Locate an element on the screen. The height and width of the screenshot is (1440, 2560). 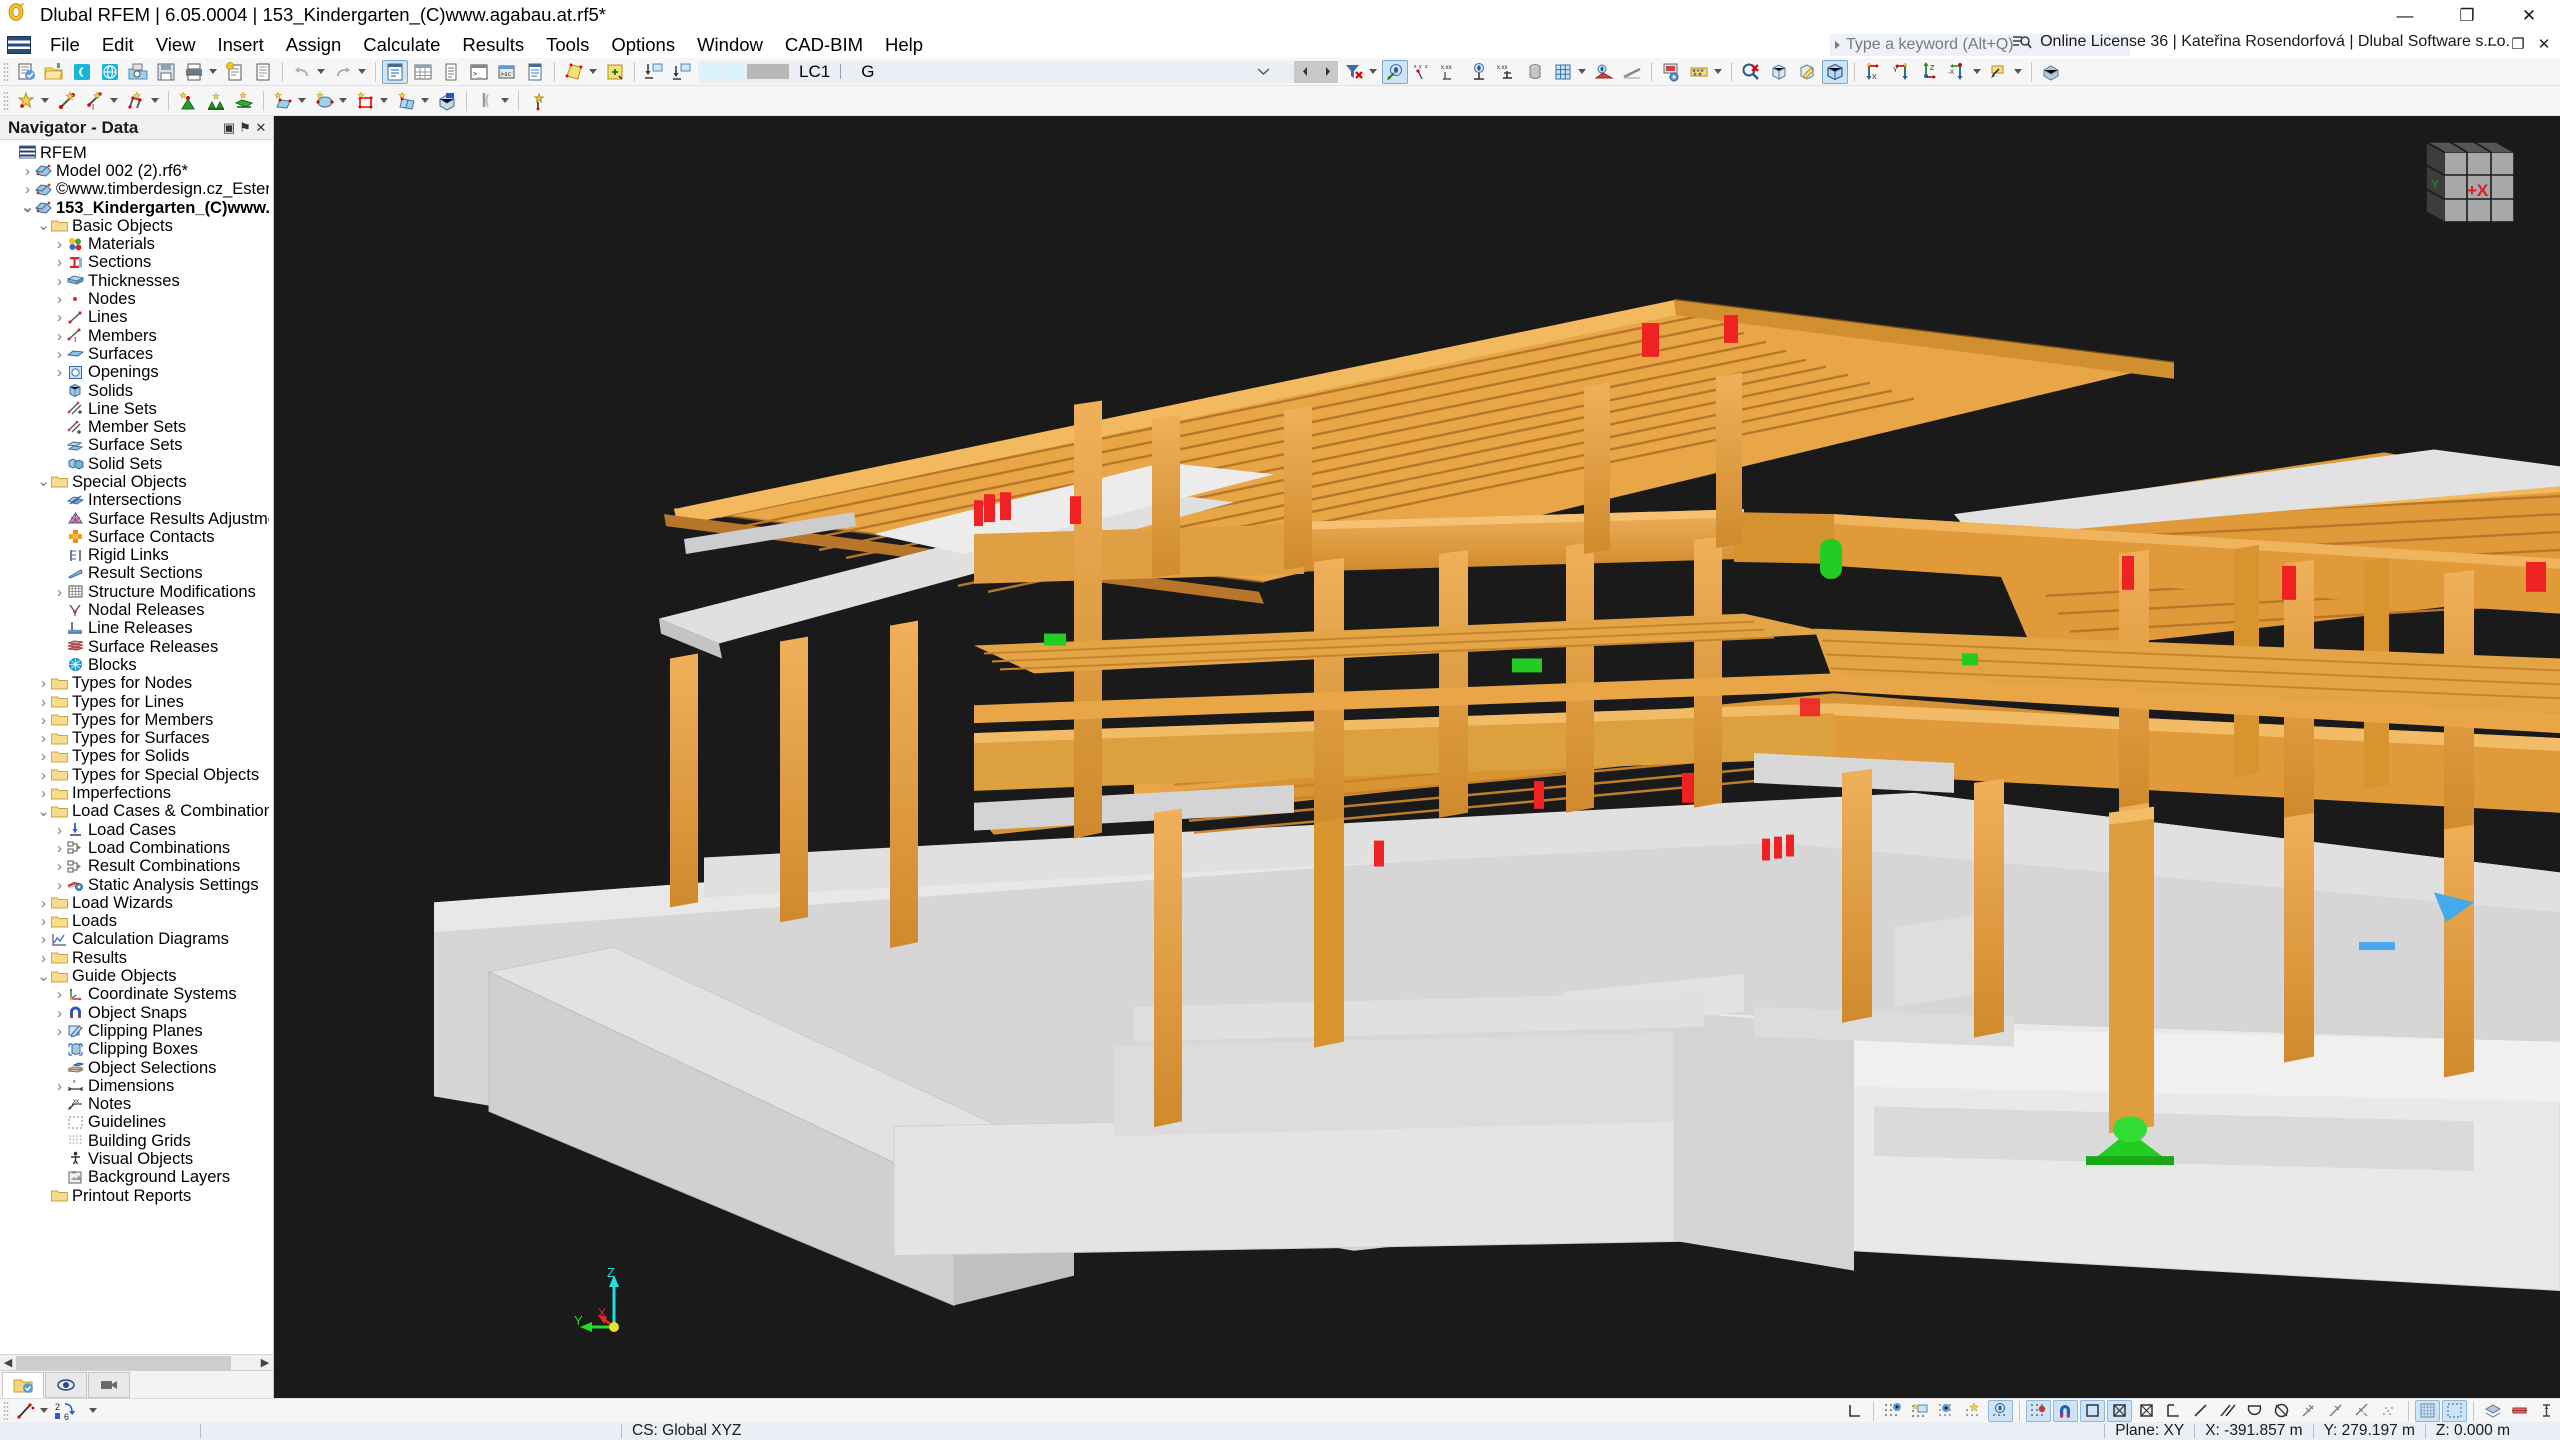
tree-item-notes: xx Notes is located at coordinates (136, 1104).